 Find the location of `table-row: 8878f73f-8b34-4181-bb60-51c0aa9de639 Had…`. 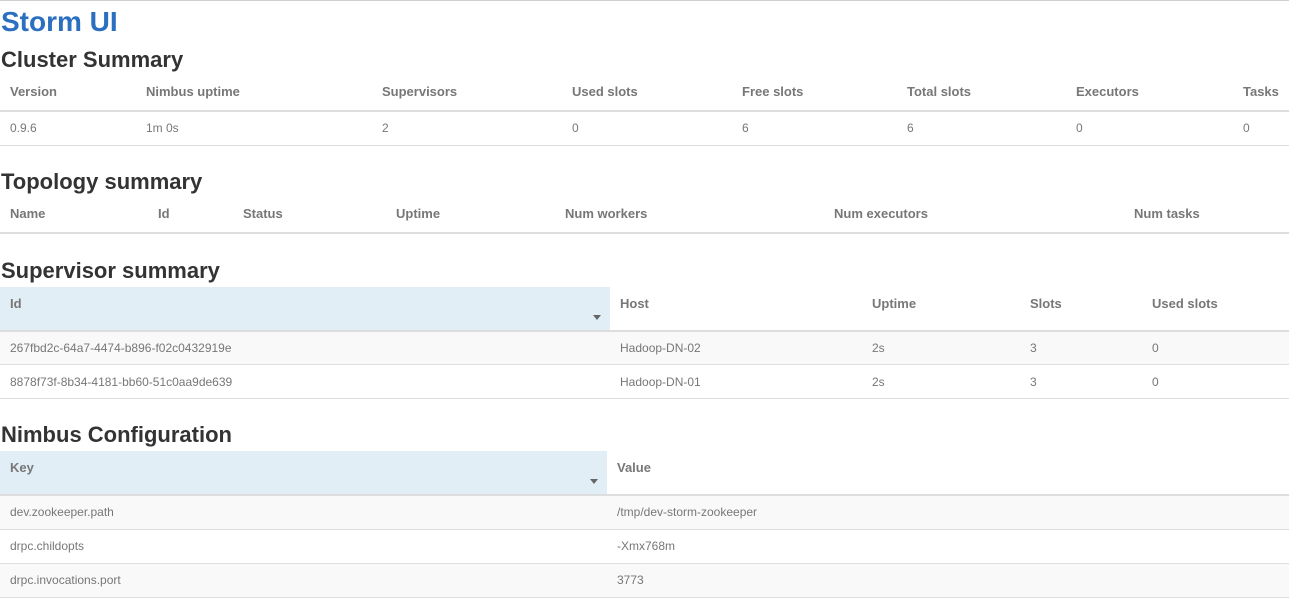

table-row: 8878f73f-8b34-4181-bb60-51c0aa9de639 Had… is located at coordinates (644, 381).